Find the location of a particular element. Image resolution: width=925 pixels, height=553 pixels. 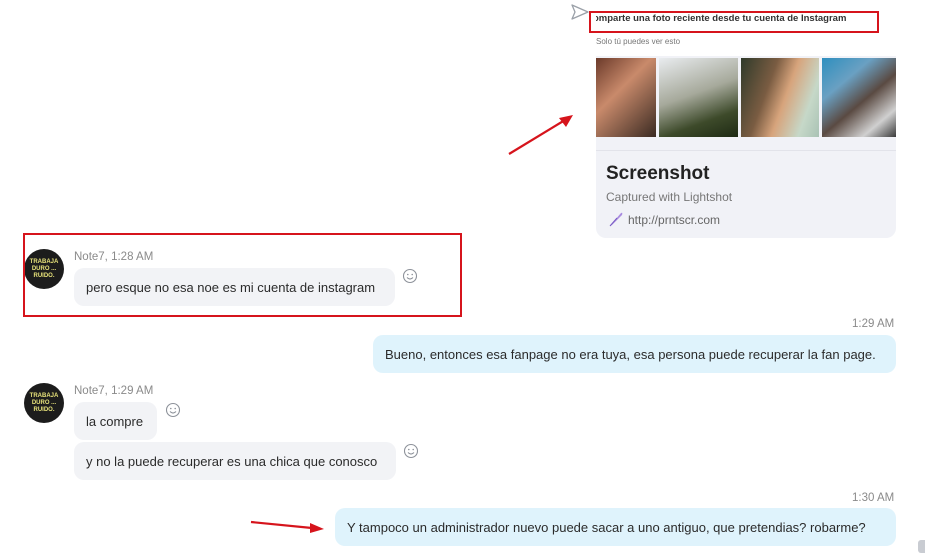

message-timestamp: 1:29 AM is located at coordinates (873, 324).